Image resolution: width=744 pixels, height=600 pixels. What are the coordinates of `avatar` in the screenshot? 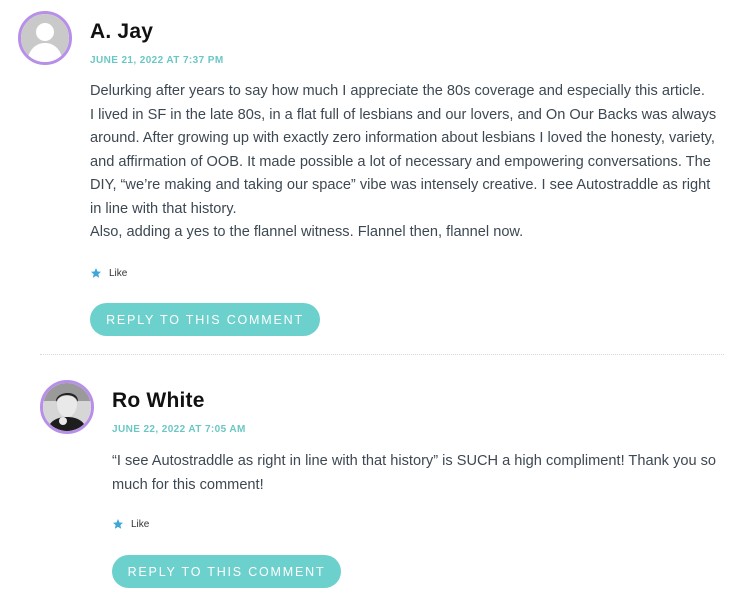 It's located at (67, 407).